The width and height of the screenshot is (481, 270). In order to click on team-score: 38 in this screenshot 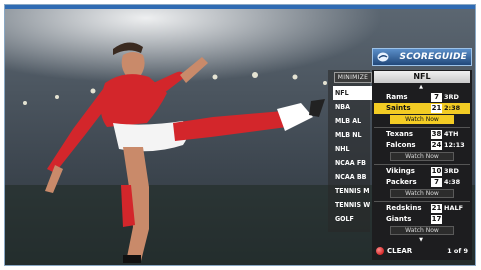, I will do `click(436, 134)`.